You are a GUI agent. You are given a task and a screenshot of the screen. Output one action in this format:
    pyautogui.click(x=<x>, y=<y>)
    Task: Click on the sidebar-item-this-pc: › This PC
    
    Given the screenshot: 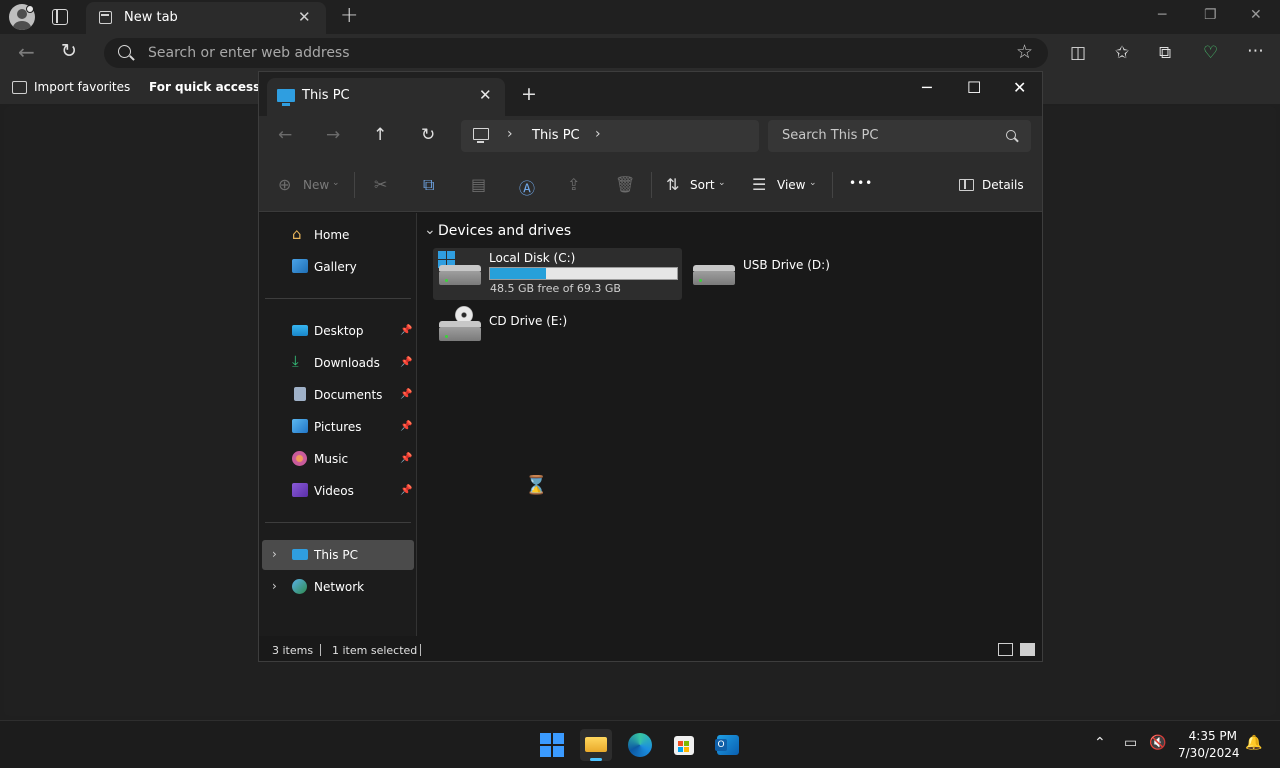 What is the action you would take?
    pyautogui.click(x=338, y=555)
    